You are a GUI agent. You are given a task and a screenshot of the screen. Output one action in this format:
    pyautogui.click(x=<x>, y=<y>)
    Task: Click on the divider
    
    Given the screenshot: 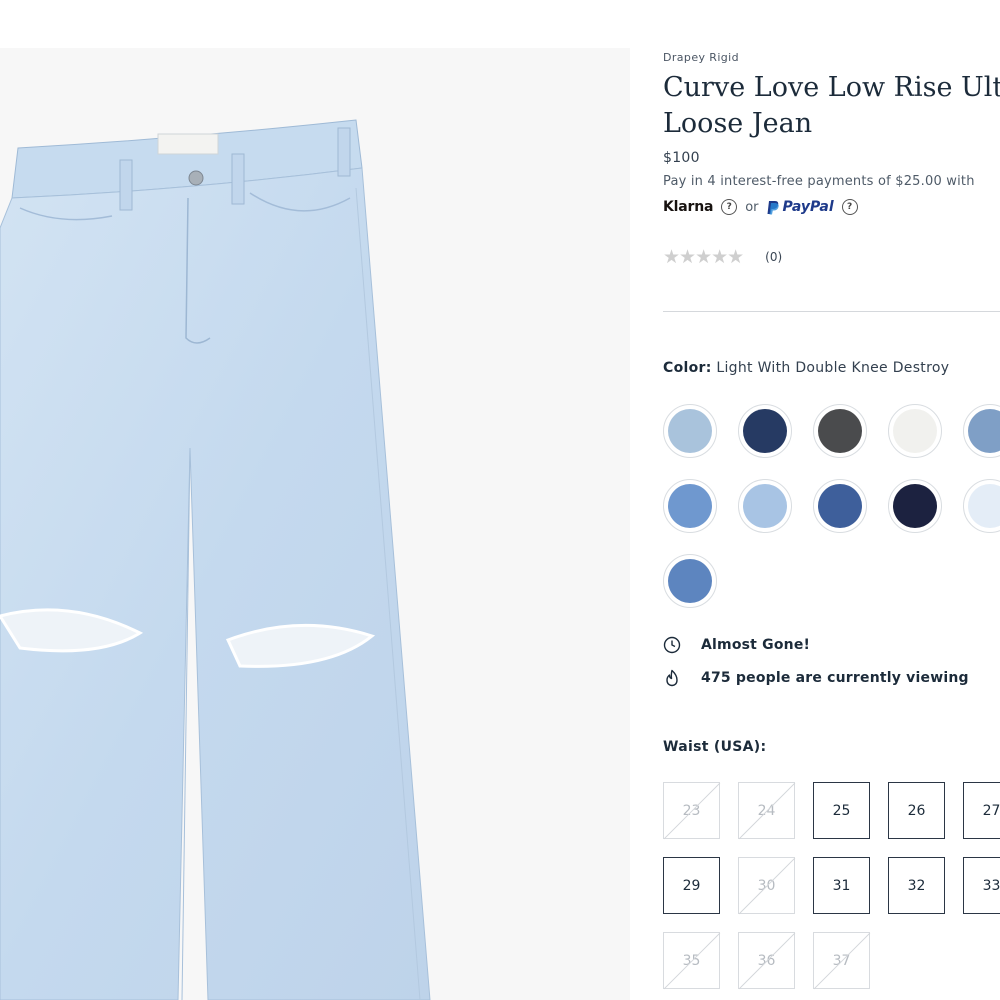 What is the action you would take?
    pyautogui.click(x=831, y=311)
    